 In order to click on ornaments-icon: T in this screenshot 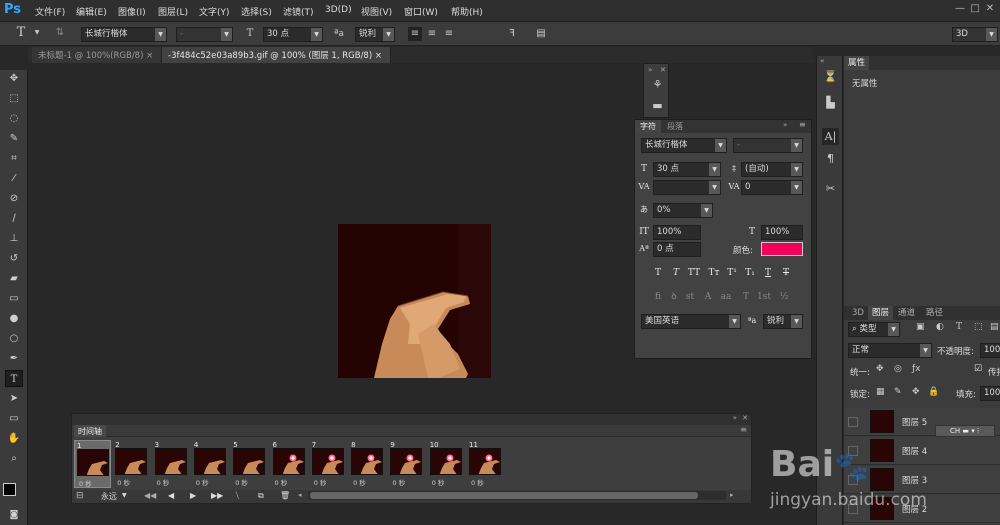, I will do `click(746, 297)`.